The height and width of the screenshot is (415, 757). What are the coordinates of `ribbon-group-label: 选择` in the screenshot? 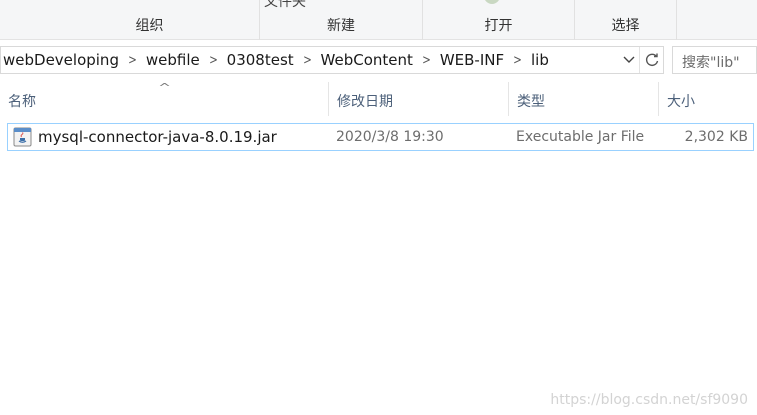 It's located at (625, 26).